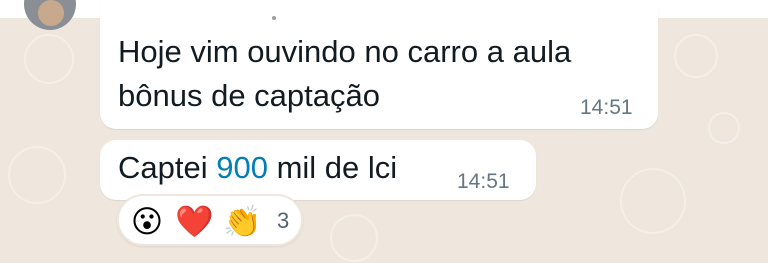  What do you see at coordinates (51, 13) in the screenshot?
I see `avatar-icon` at bounding box center [51, 13].